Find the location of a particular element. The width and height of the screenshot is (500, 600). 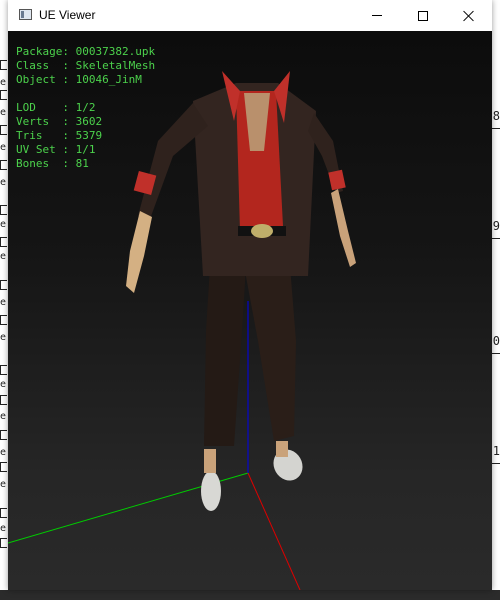

info-verts: Verts : 3602 is located at coordinates (59, 121).